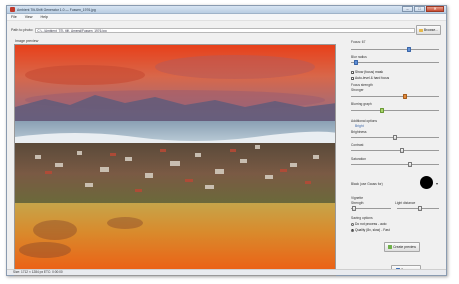 The width and height of the screenshot is (459, 284). What do you see at coordinates (407, 9) in the screenshot?
I see `minimize-button: –` at bounding box center [407, 9].